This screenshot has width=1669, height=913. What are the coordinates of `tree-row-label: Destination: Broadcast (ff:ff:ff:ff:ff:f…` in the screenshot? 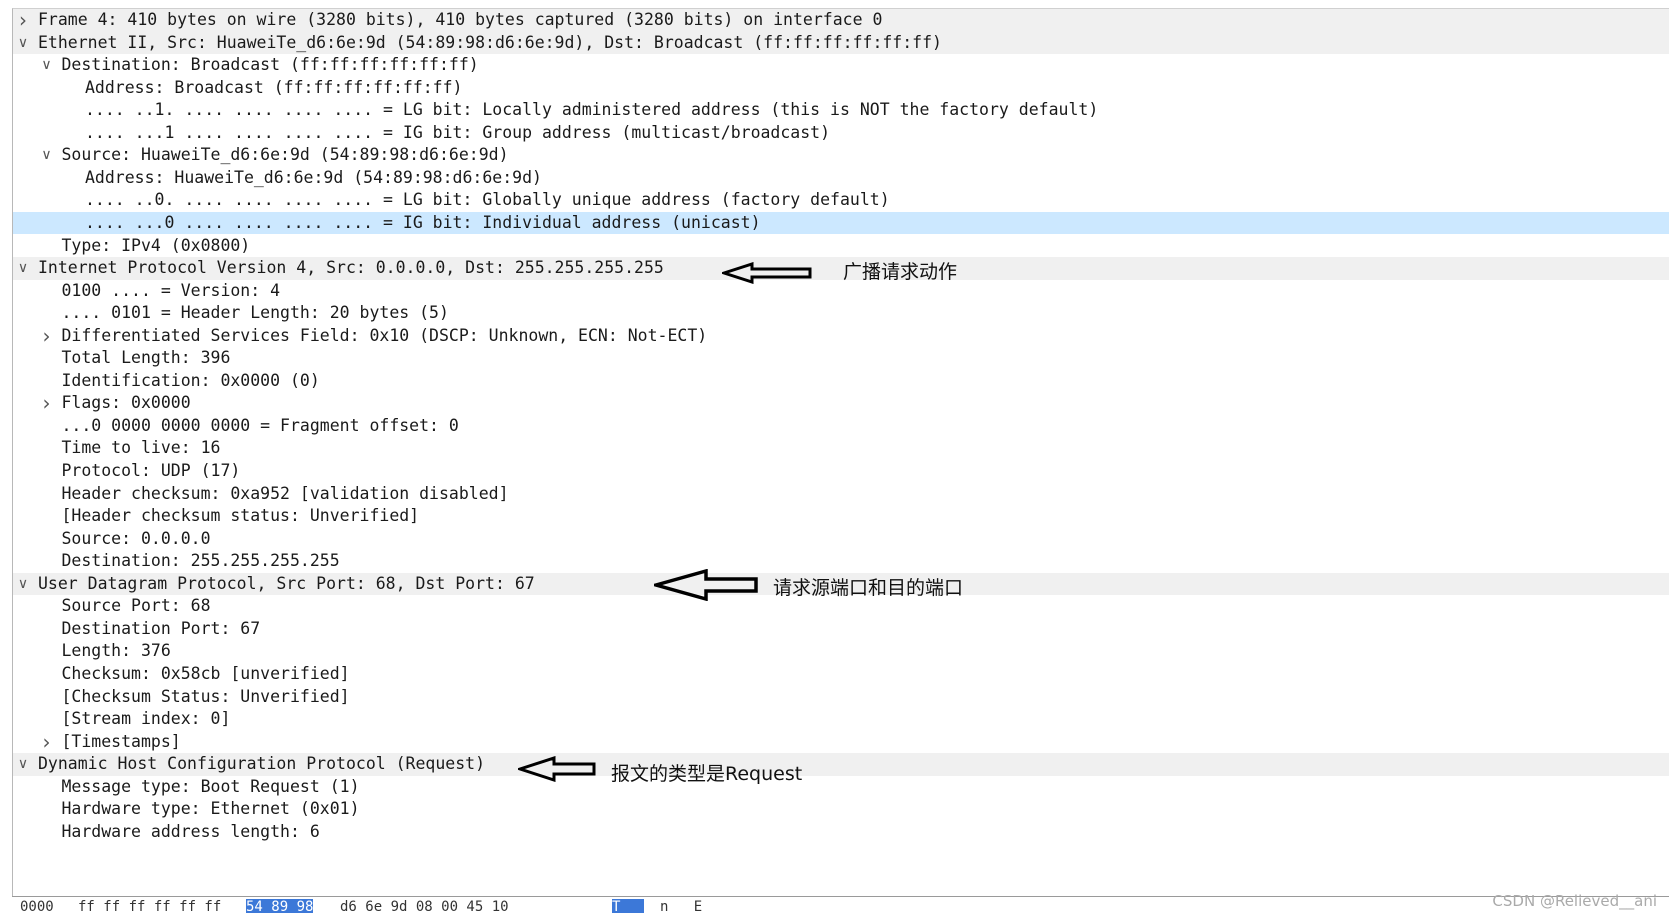 It's located at (270, 65).